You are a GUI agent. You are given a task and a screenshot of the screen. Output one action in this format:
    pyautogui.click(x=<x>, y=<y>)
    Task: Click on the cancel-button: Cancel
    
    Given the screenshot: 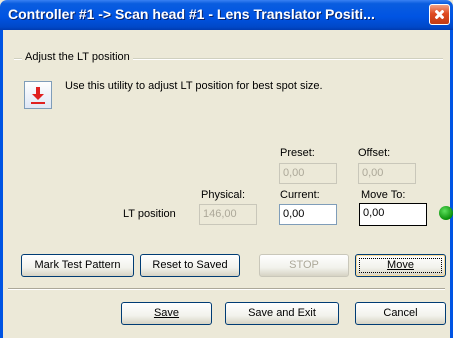 What is the action you would take?
    pyautogui.click(x=400, y=313)
    